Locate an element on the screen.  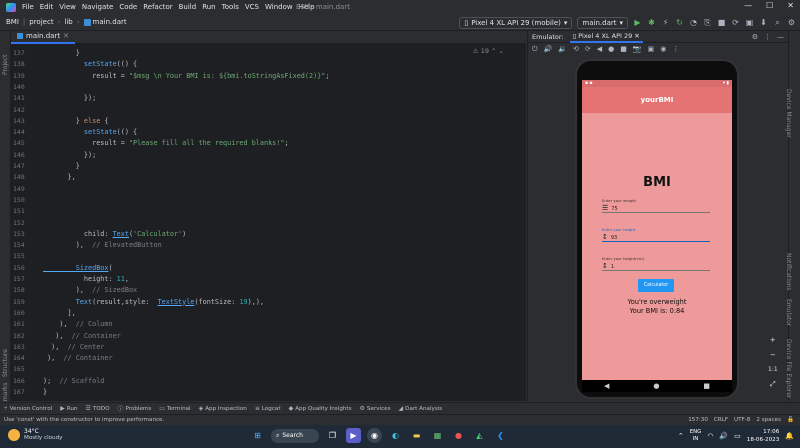
code-line: ), // Center is located at coordinates (73, 347).